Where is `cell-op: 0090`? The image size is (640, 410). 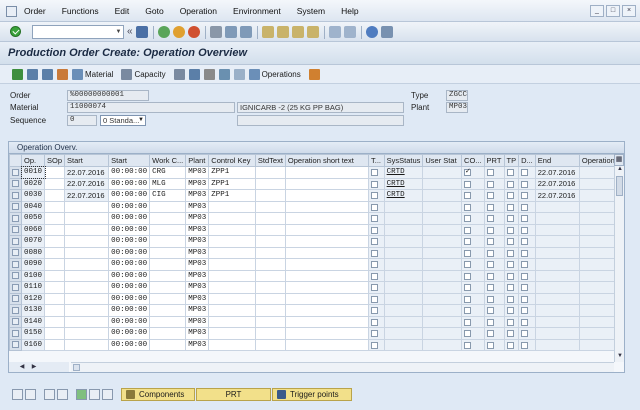 cell-op: 0090 is located at coordinates (33, 264).